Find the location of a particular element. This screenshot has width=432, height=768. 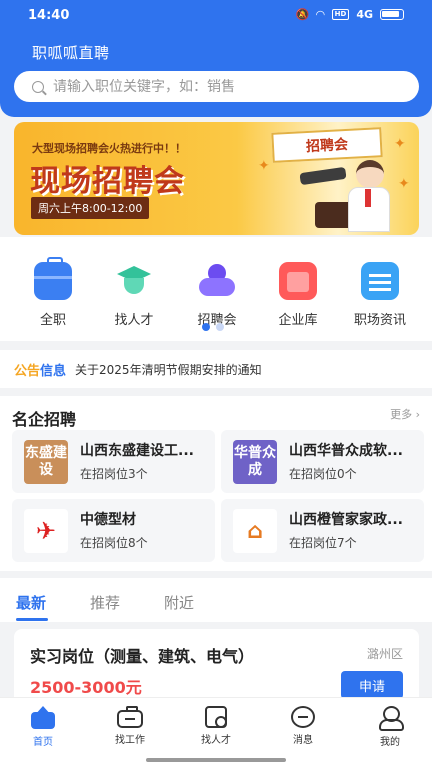

company-job-count: 在招岗位7个 is located at coordinates (323, 543).